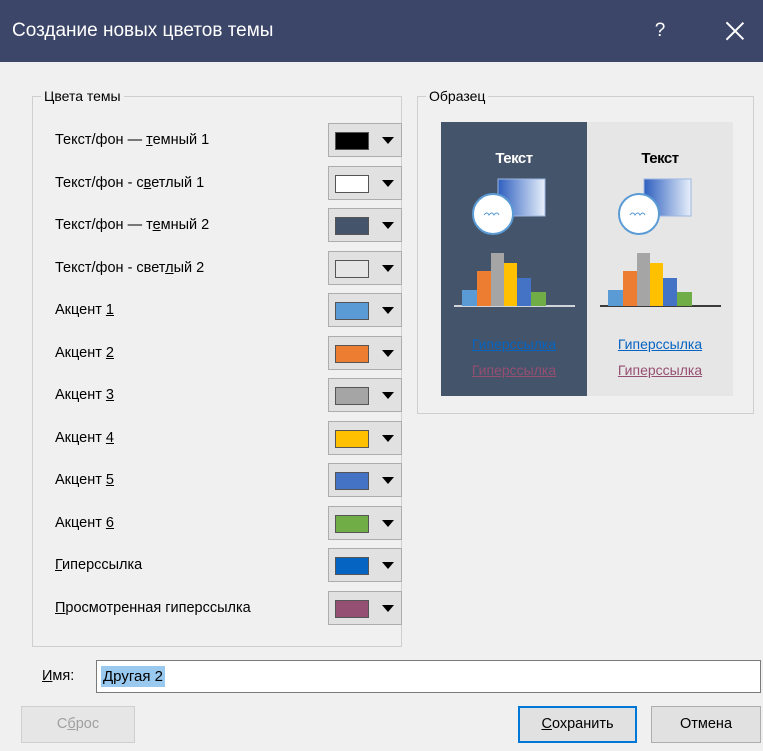 The width and height of the screenshot is (763, 751). Describe the element at coordinates (143, 30) in the screenshot. I see `dialog-title: Создание новых цветов темы` at that location.